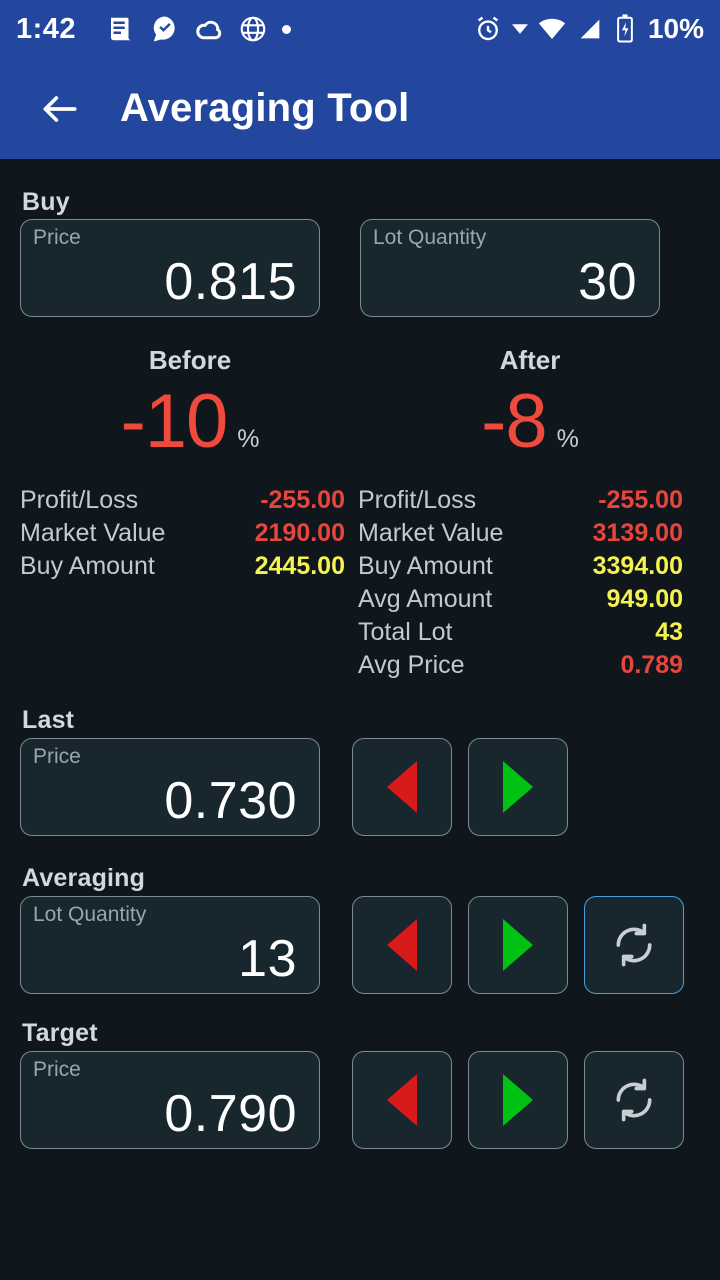  What do you see at coordinates (675, 28) in the screenshot?
I see `battery-percent-label: 10%` at bounding box center [675, 28].